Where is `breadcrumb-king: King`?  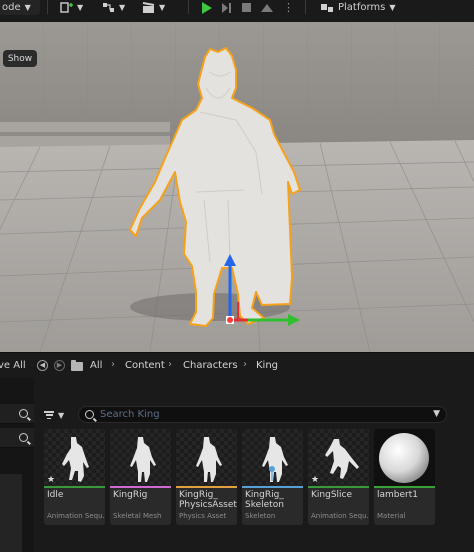 breadcrumb-king: King is located at coordinates (267, 365).